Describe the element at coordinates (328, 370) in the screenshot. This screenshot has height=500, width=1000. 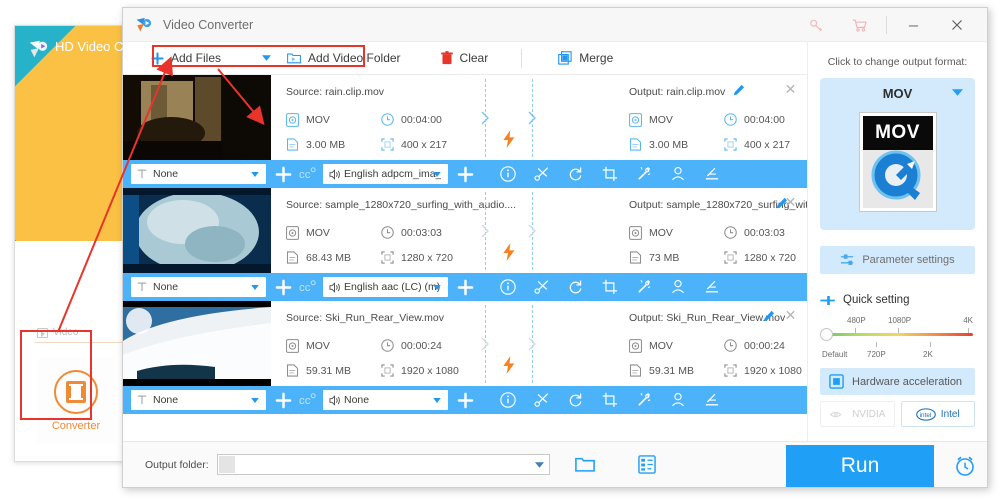
I see `size-text: 59.31 MB` at that location.